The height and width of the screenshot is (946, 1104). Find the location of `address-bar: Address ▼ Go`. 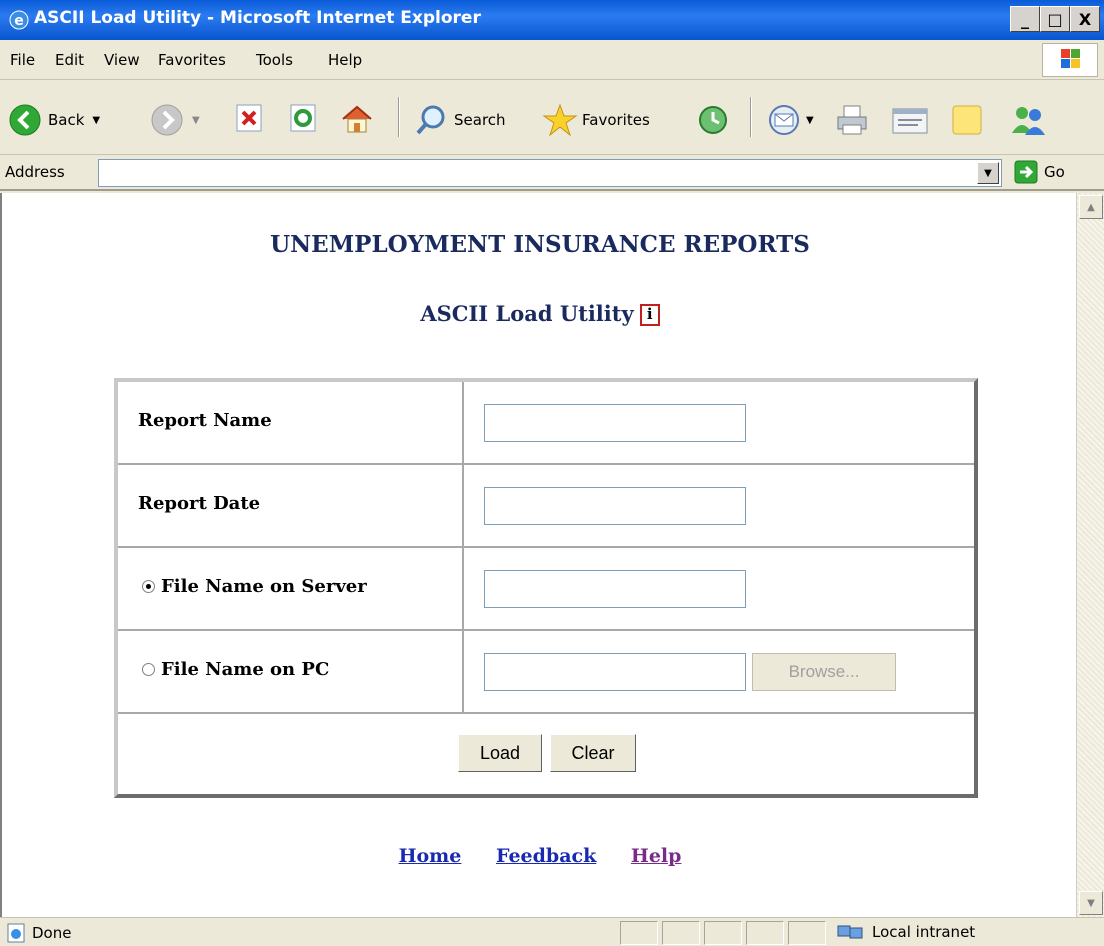

address-bar: Address ▼ Go is located at coordinates (552, 173).